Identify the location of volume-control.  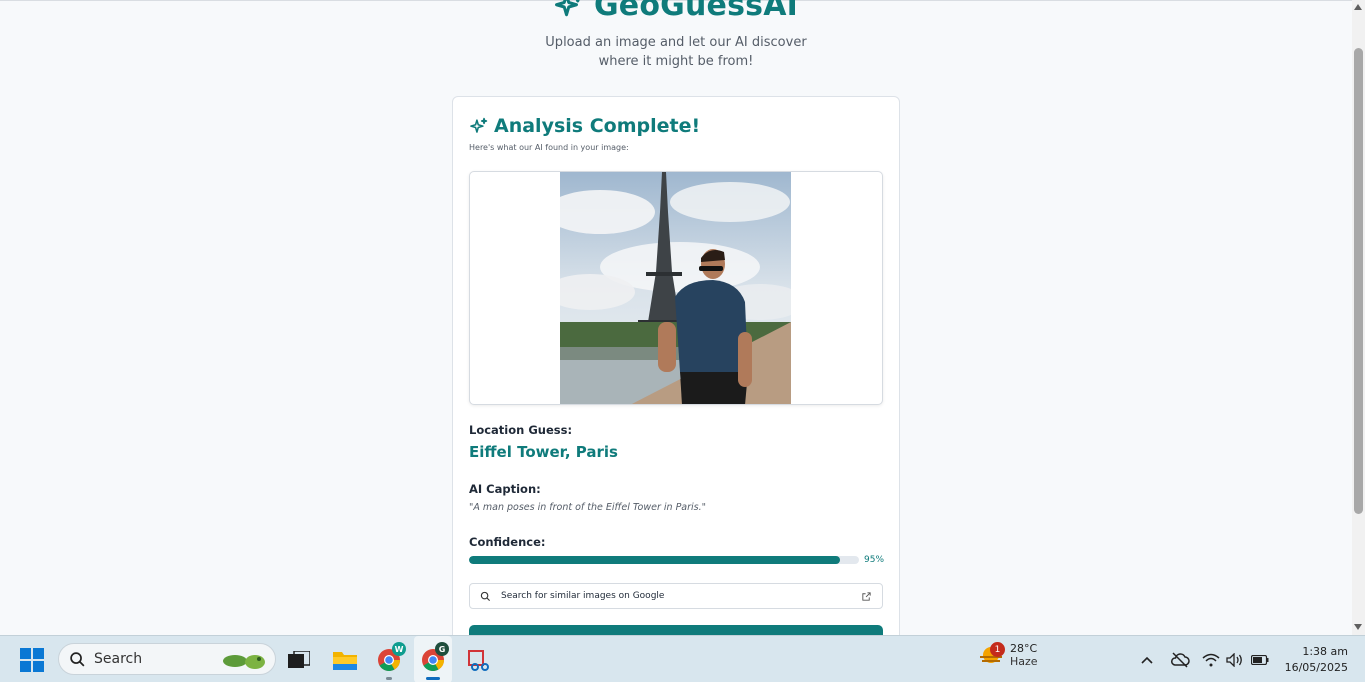
(1235, 659).